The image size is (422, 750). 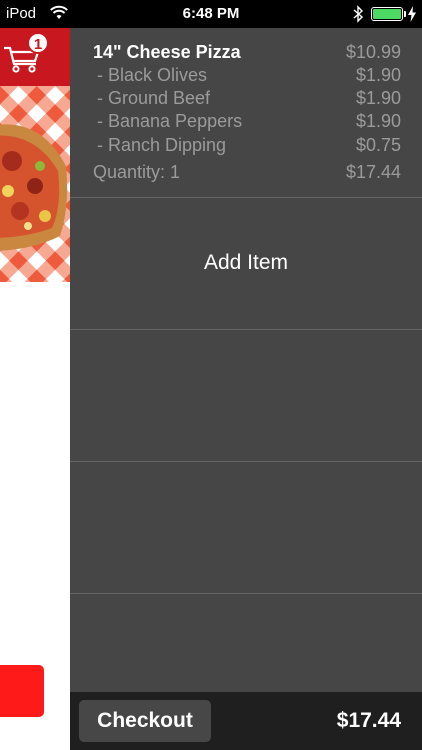 What do you see at coordinates (358, 14) in the screenshot?
I see `bluetooth-icon` at bounding box center [358, 14].